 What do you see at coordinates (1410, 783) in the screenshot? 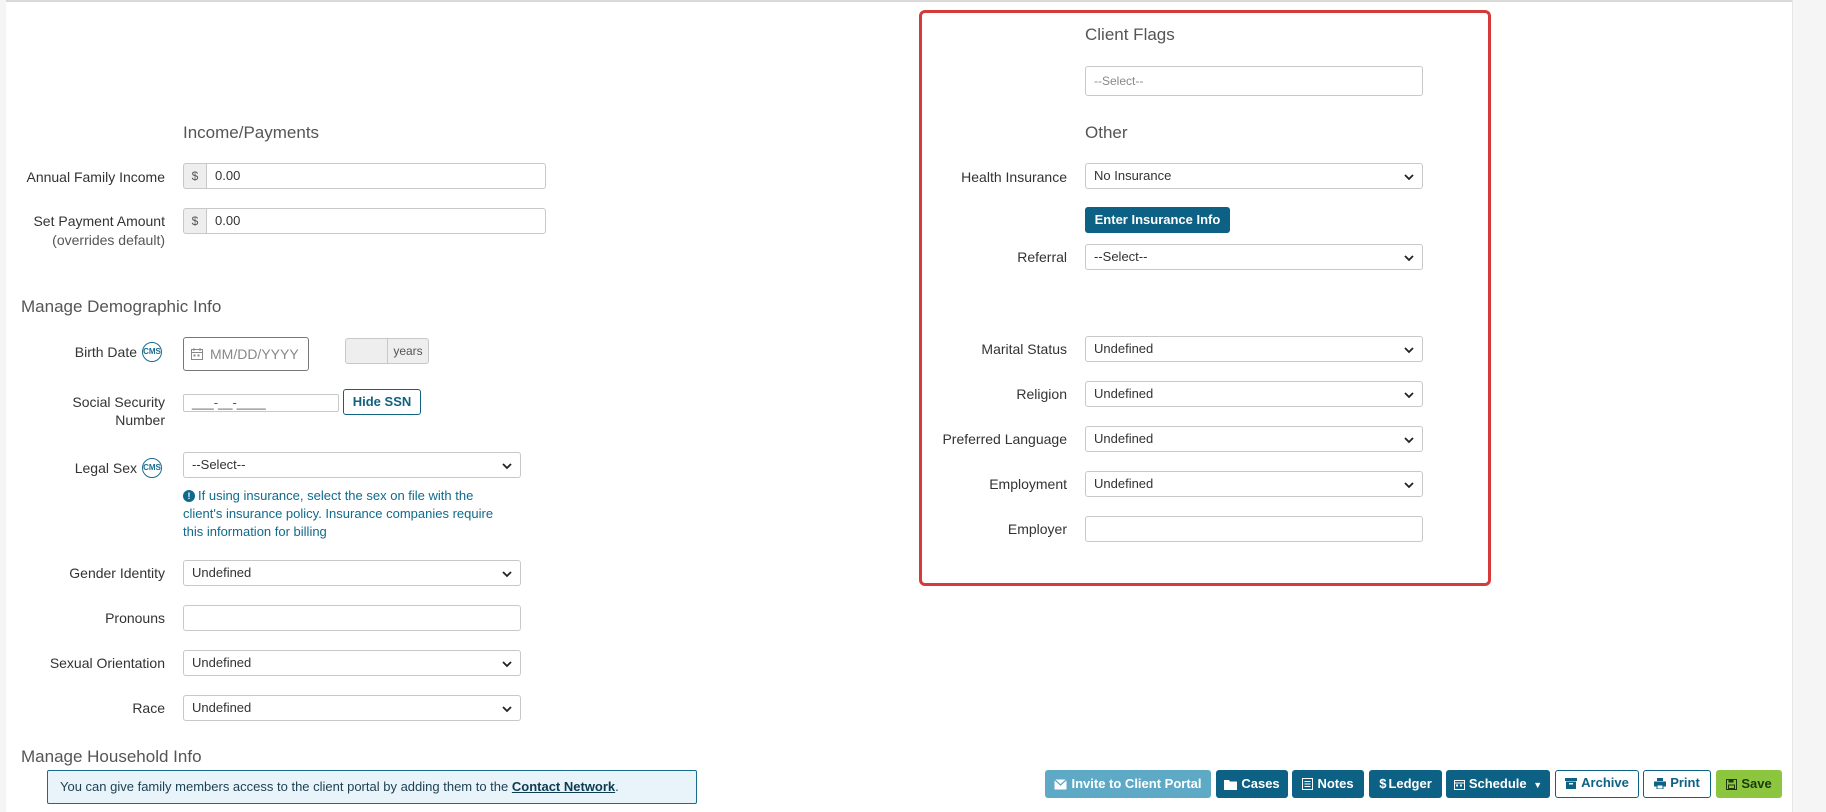
I see `ledger-label: Ledger` at bounding box center [1410, 783].